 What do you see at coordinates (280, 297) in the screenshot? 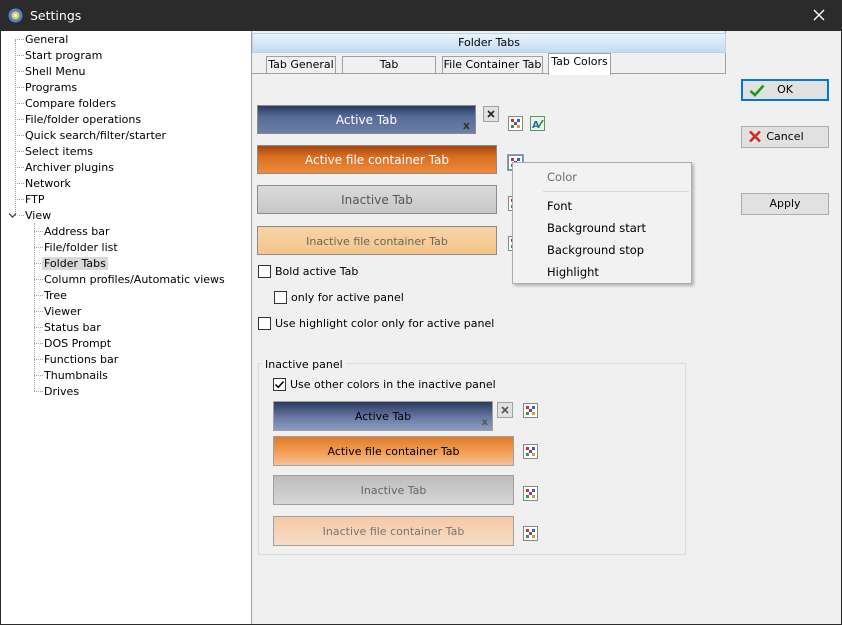
I see `only-active-panel-checkbox` at bounding box center [280, 297].